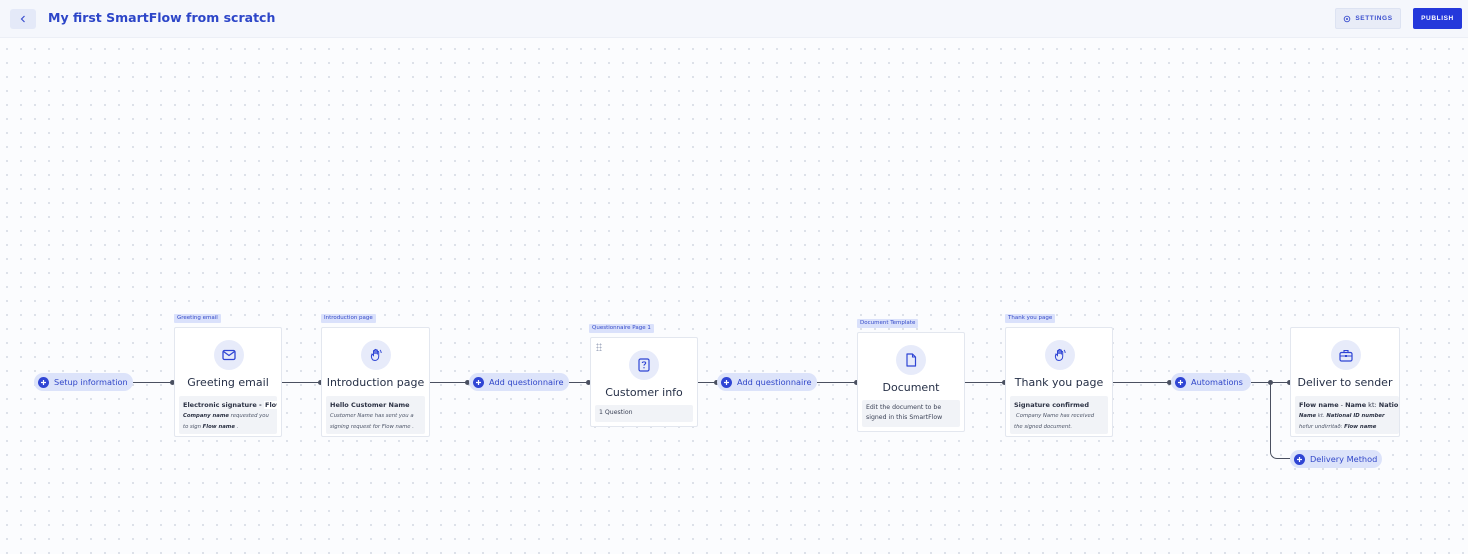 This screenshot has height=554, width=1468. Describe the element at coordinates (616, 412) in the screenshot. I see `question-count: 1 Question` at that location.